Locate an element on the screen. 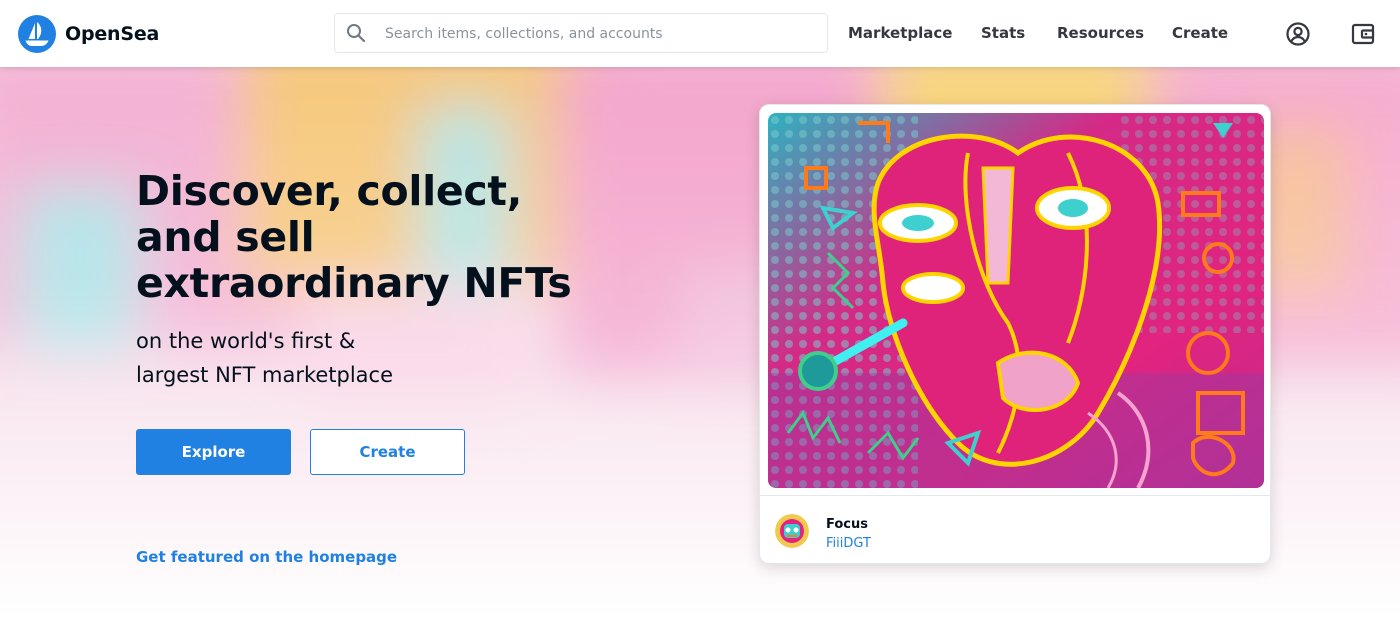 The height and width of the screenshot is (617, 1400). get-featured-link: Get featured on the homepage is located at coordinates (266, 557).